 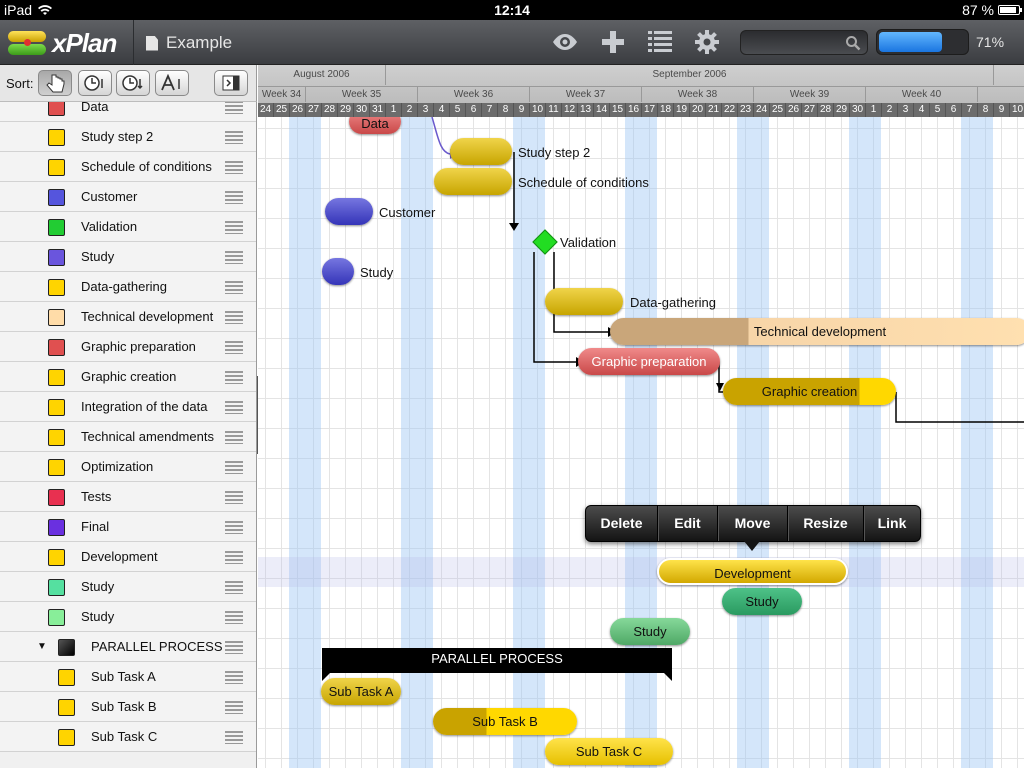 I want to click on task-row: Sub Task C, so click(x=128, y=737).